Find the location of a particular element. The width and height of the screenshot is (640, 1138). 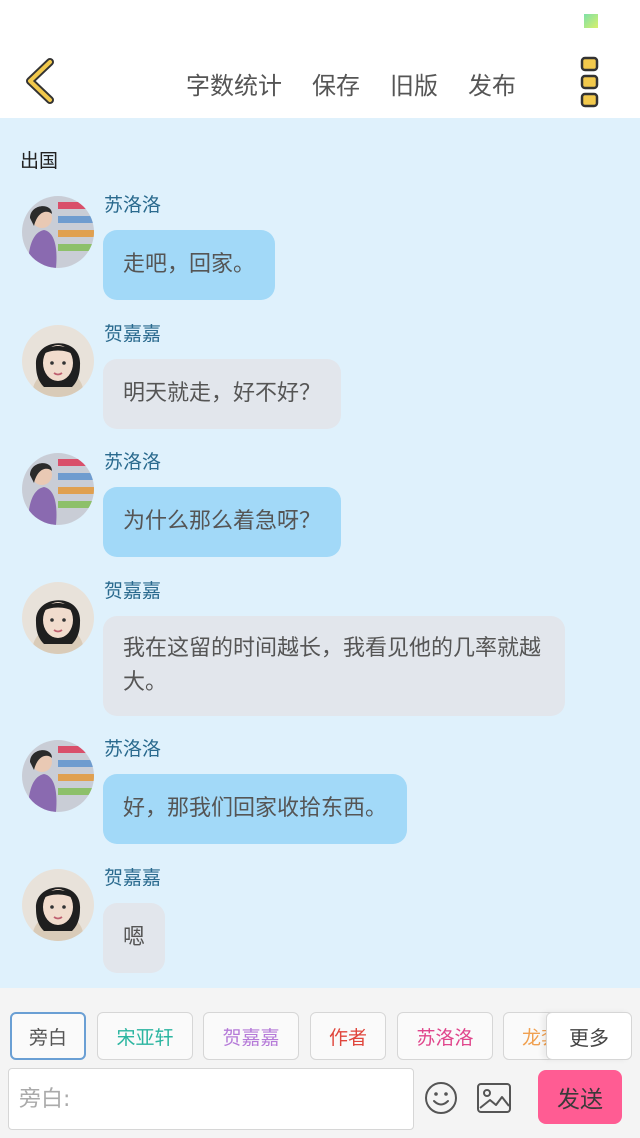

message-bubble: 我在这留的时间越长，我看见他的几率就越大。 is located at coordinates (334, 666).